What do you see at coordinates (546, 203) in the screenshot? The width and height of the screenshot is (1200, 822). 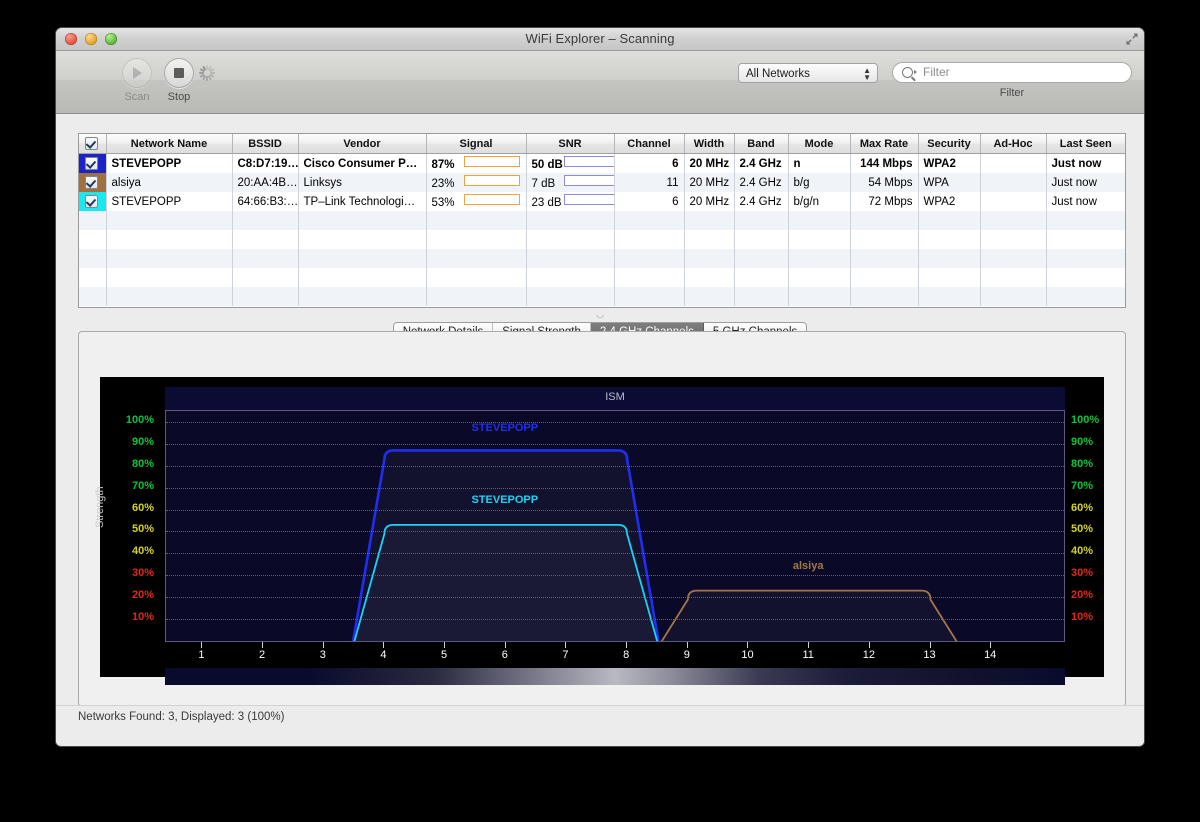 I see `snr-value: 23 dB` at bounding box center [546, 203].